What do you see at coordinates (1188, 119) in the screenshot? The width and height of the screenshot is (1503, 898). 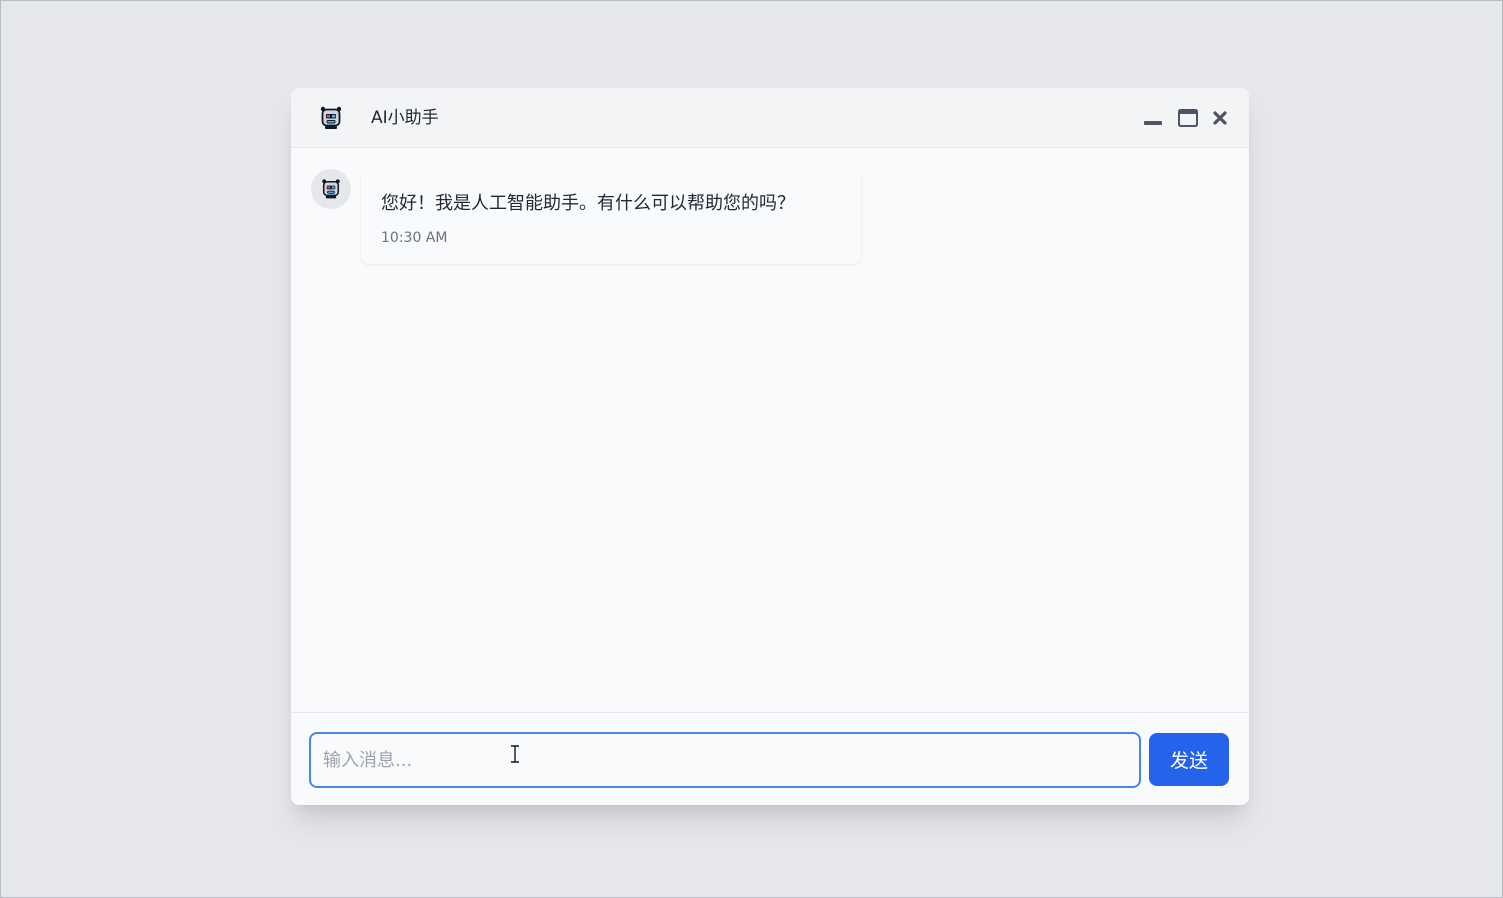 I see `maximize-icon` at bounding box center [1188, 119].